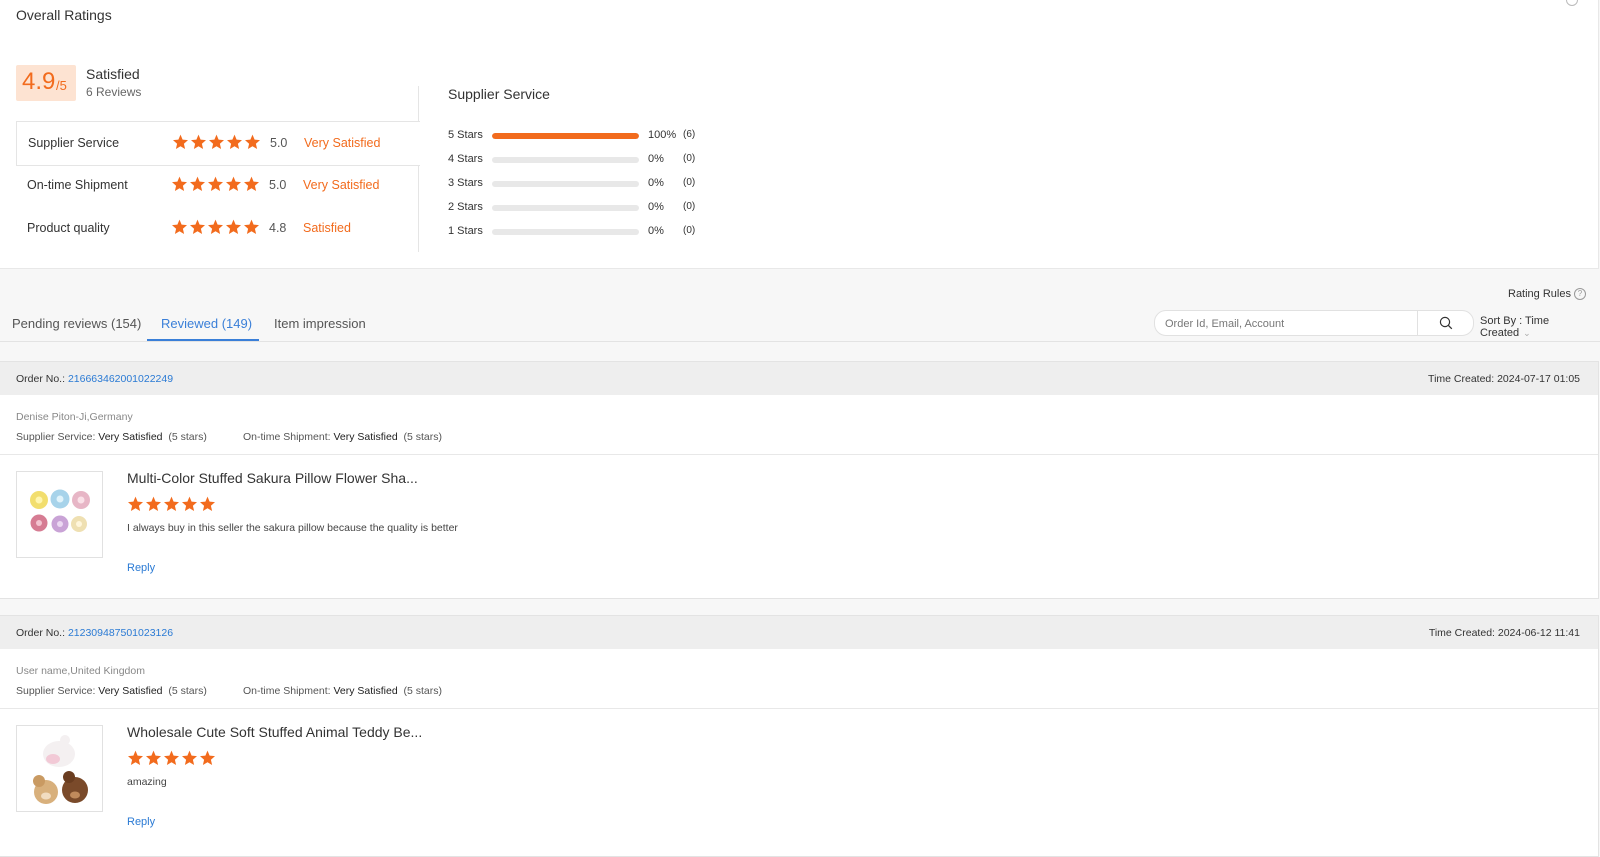 The height and width of the screenshot is (857, 1600). What do you see at coordinates (662, 135) in the screenshot?
I see `dist-percent: 100%` at bounding box center [662, 135].